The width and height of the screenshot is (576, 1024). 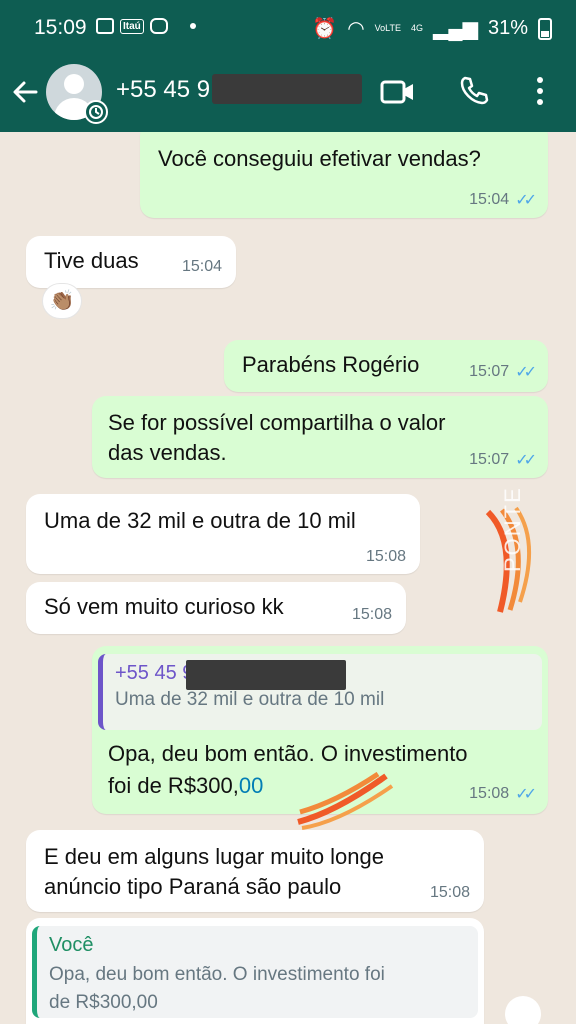 I want to click on status-time: 15:09, so click(x=60, y=27).